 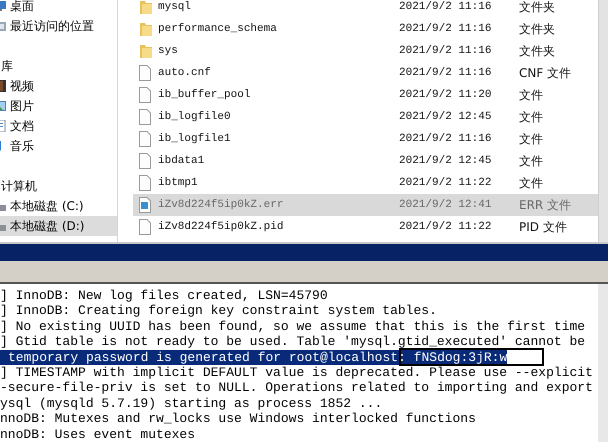 I want to click on sidebar-item: 最近访问的位置, so click(x=58, y=26).